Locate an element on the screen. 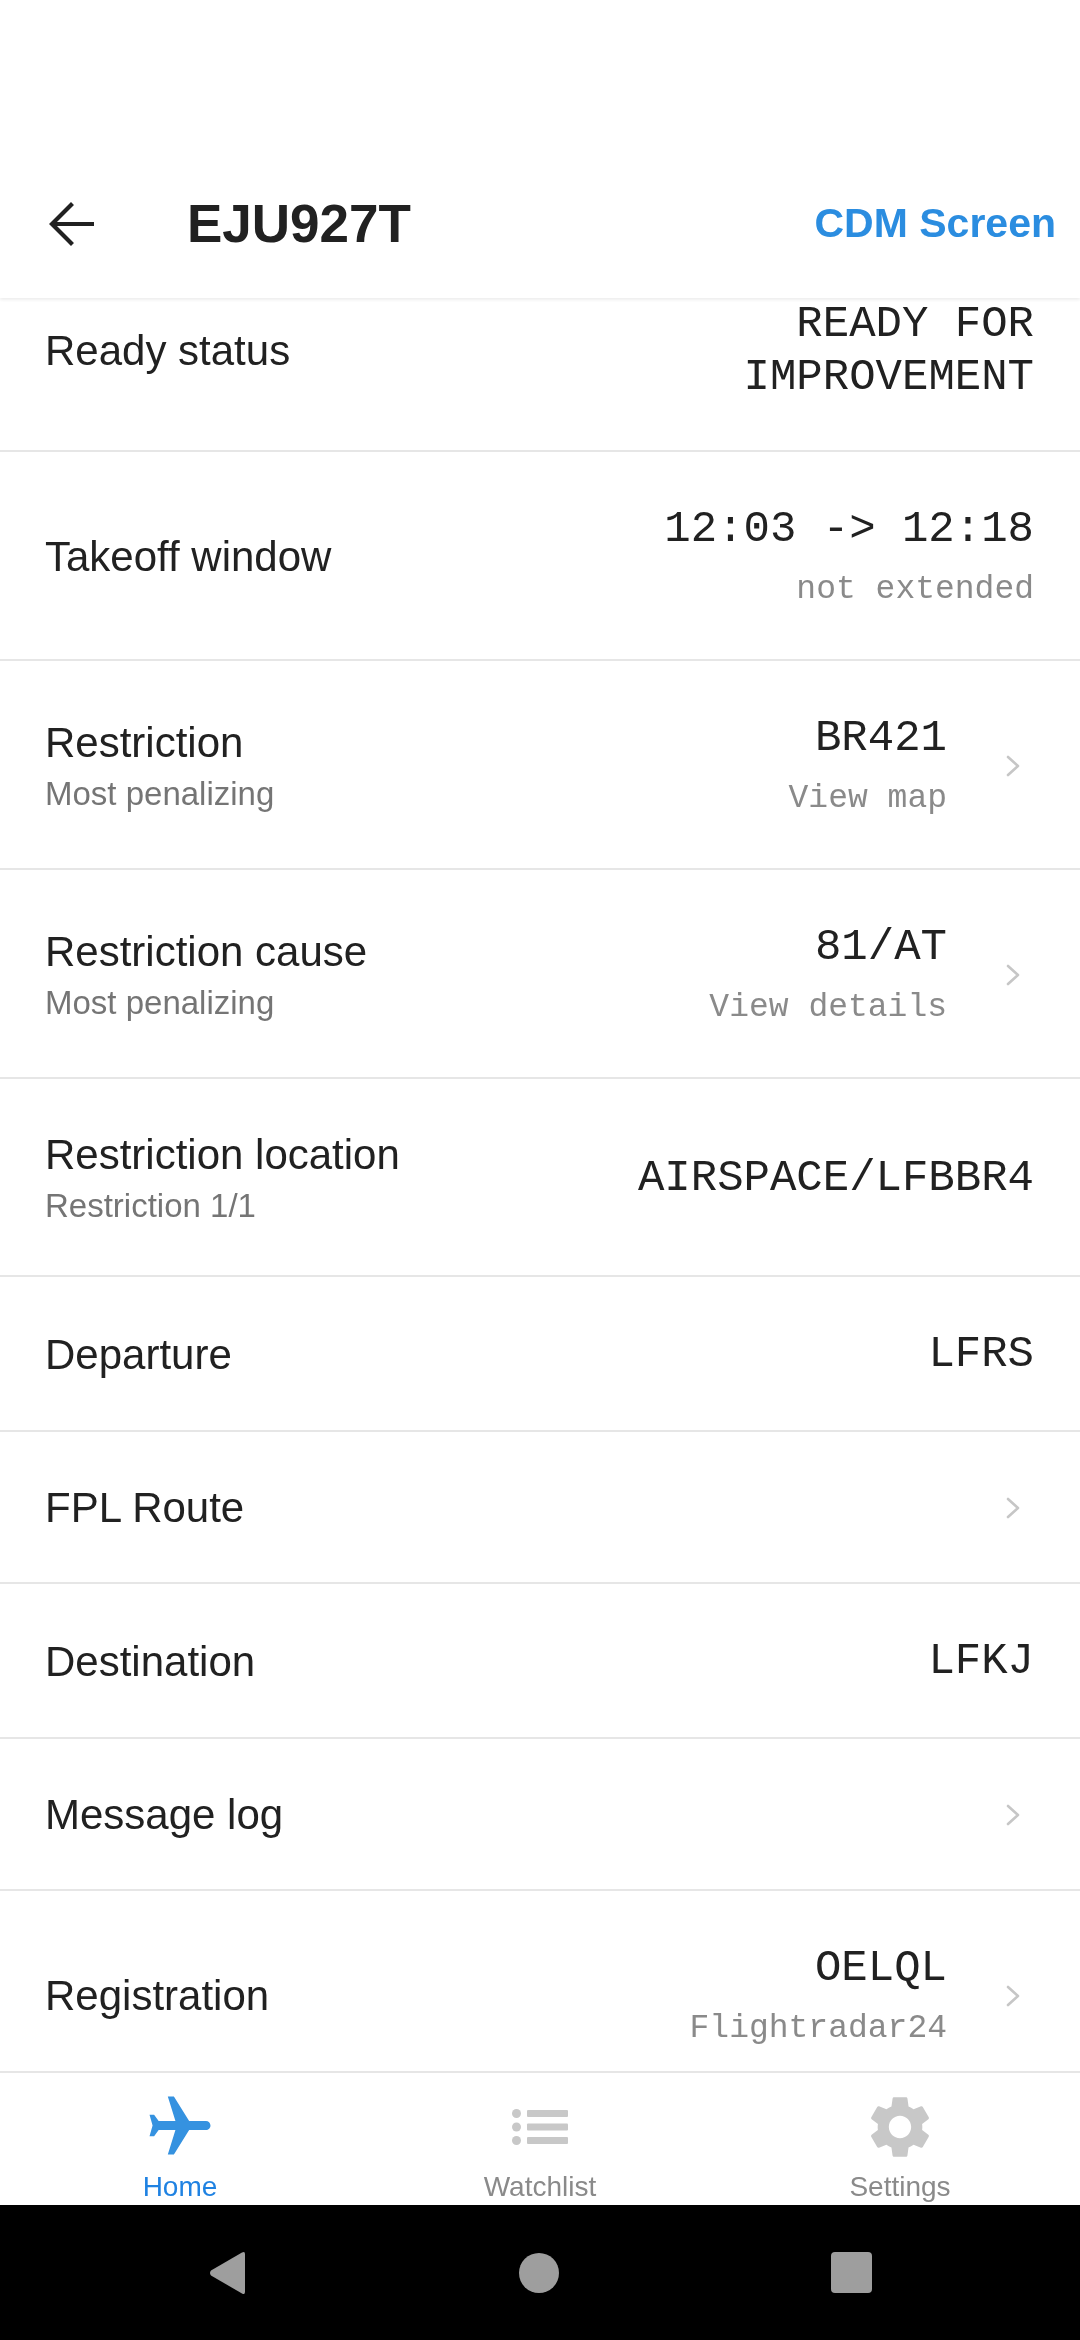 This screenshot has width=1080, height=2340. row-label: Registration is located at coordinates (157, 1995).